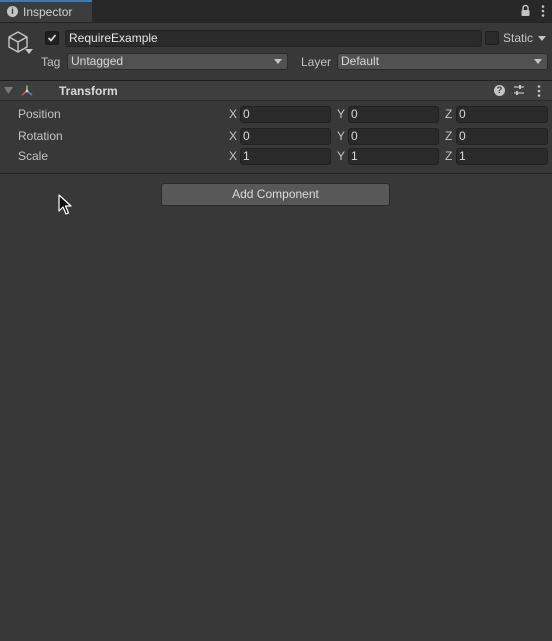  What do you see at coordinates (502, 156) in the screenshot?
I see `scale-z-input: 1` at bounding box center [502, 156].